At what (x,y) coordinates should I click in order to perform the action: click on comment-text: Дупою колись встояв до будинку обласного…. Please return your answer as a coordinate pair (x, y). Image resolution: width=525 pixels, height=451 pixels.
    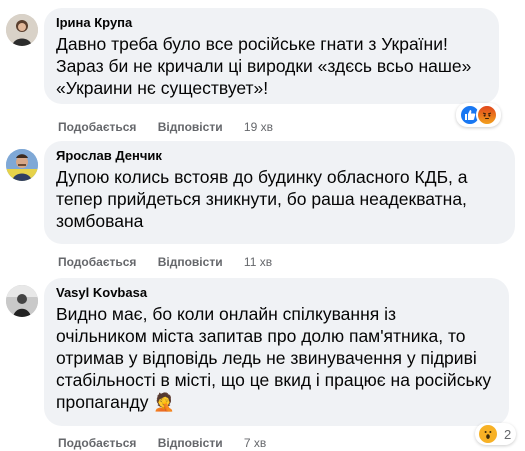
    Looking at the image, I should click on (279, 199).